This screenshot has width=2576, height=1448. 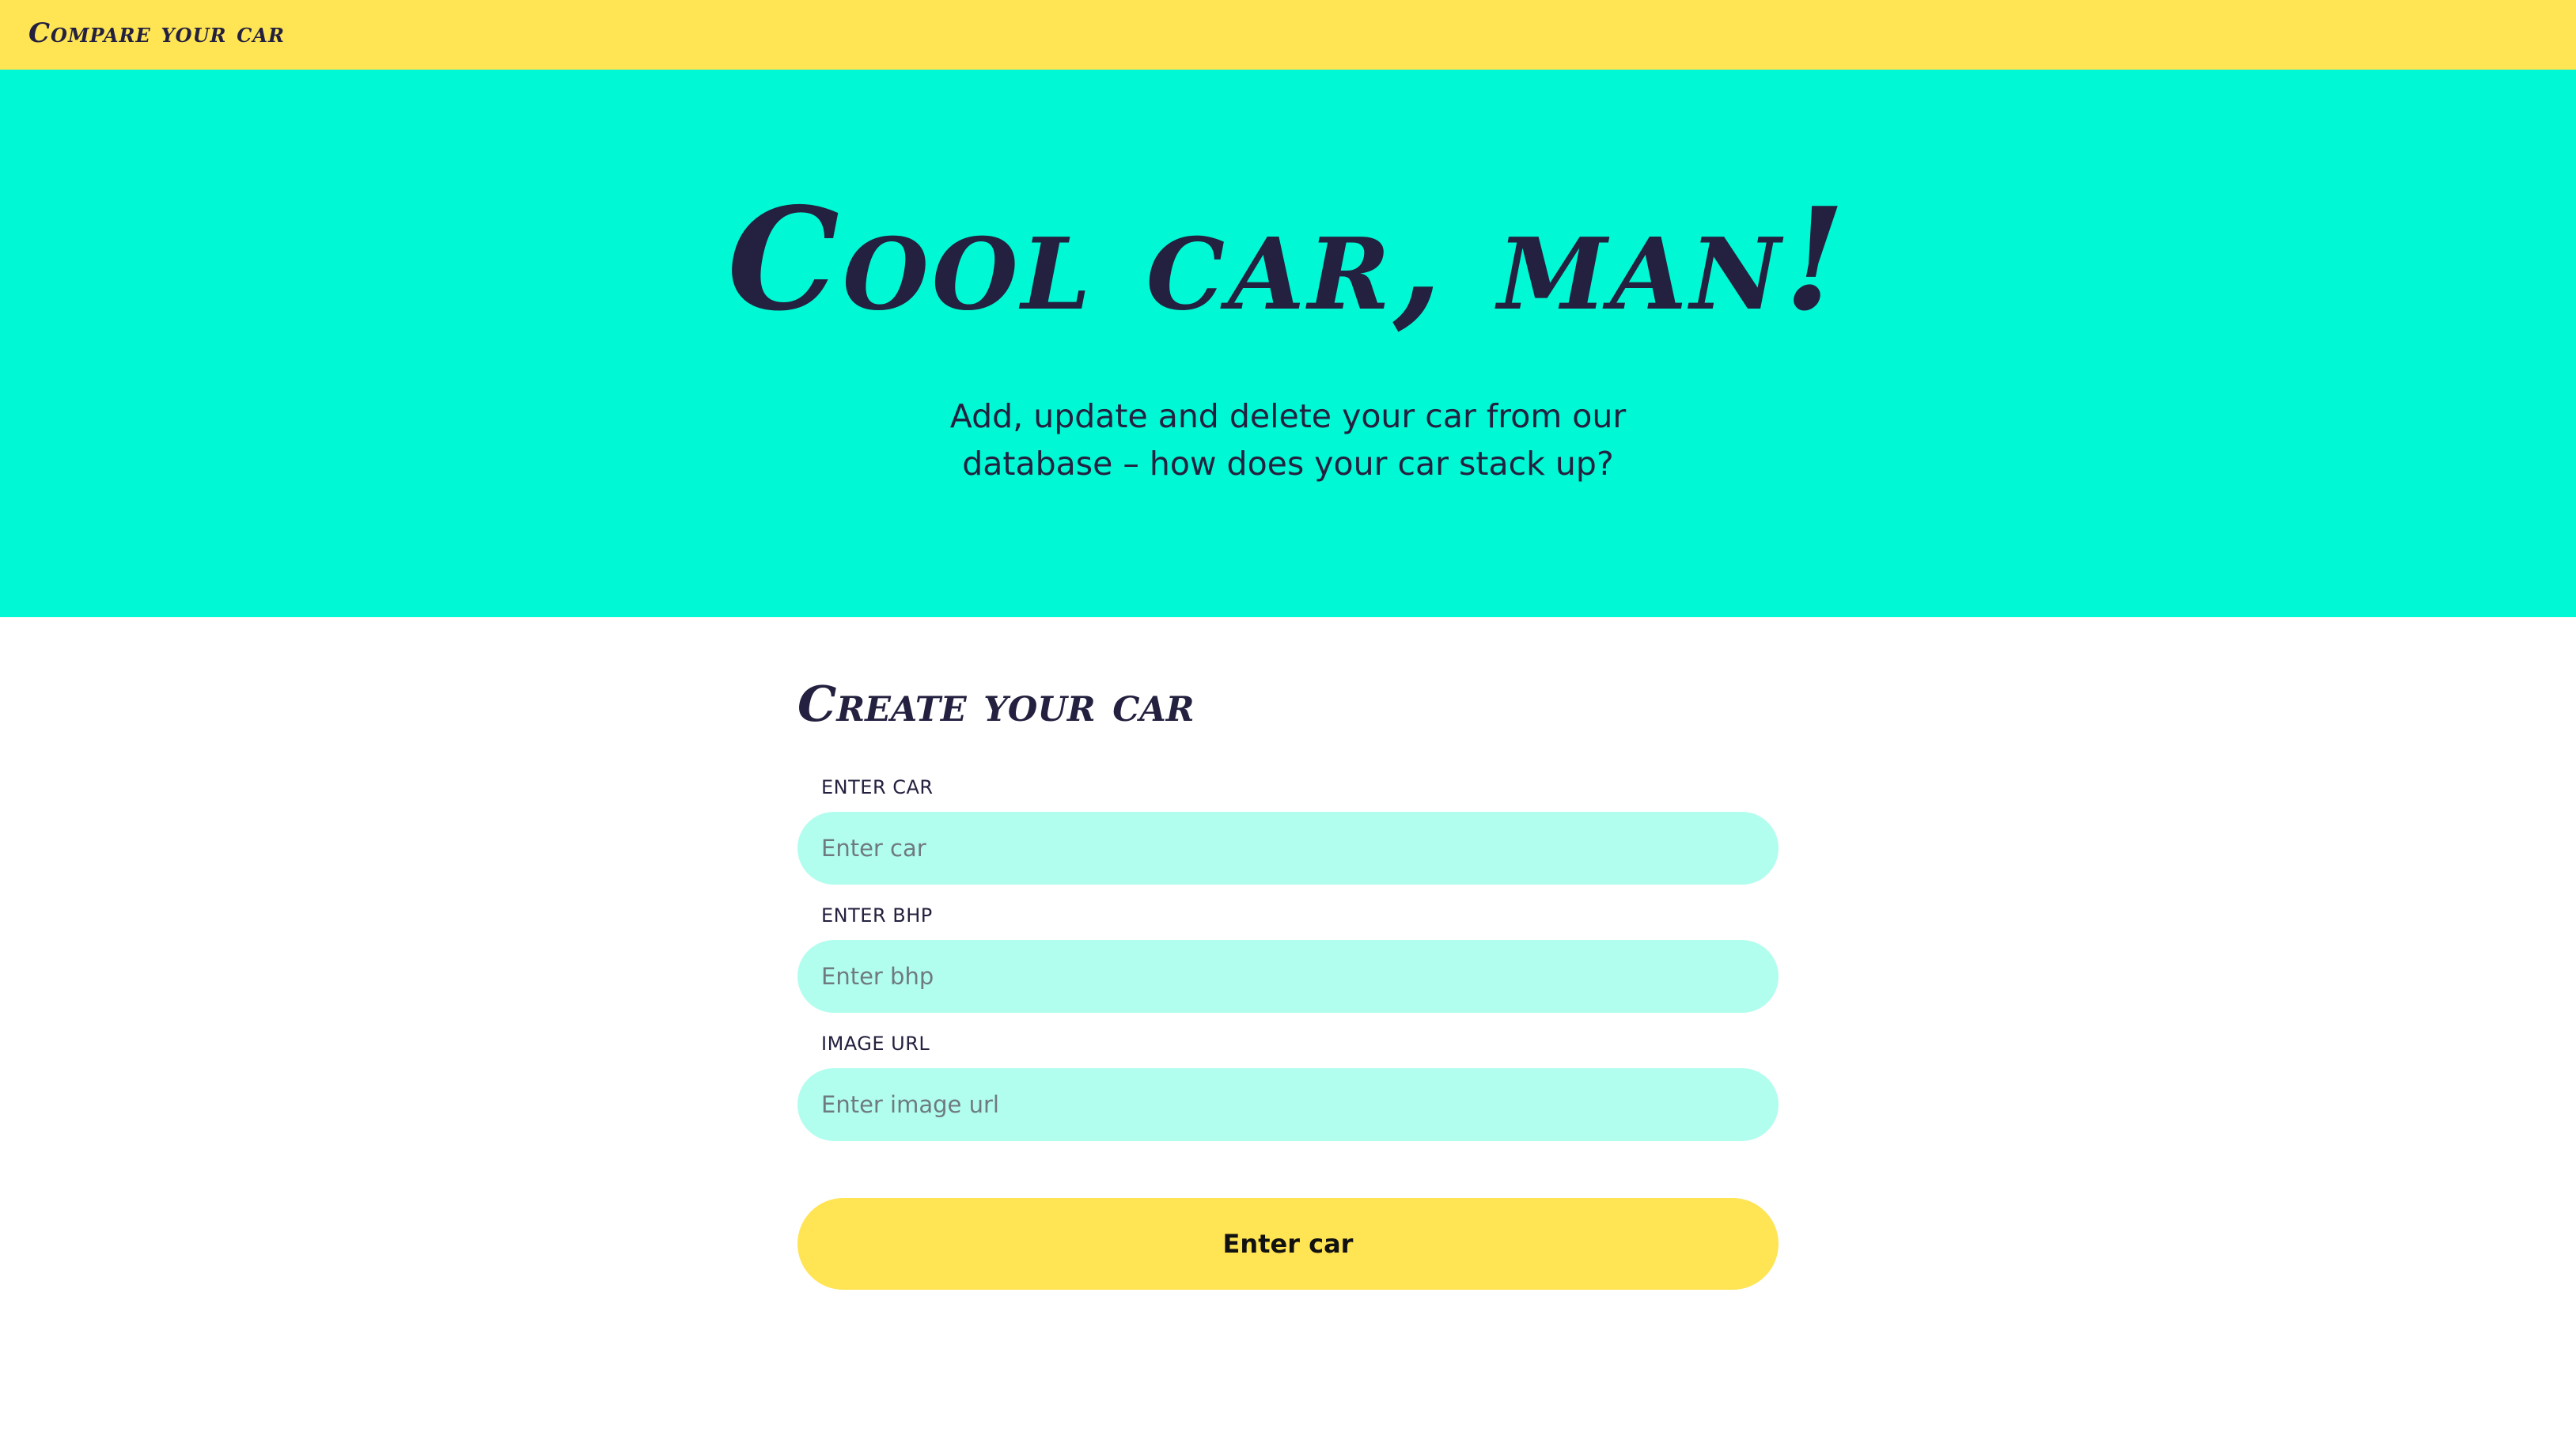 What do you see at coordinates (877, 787) in the screenshot?
I see `car-name-label: ENTER CAR` at bounding box center [877, 787].